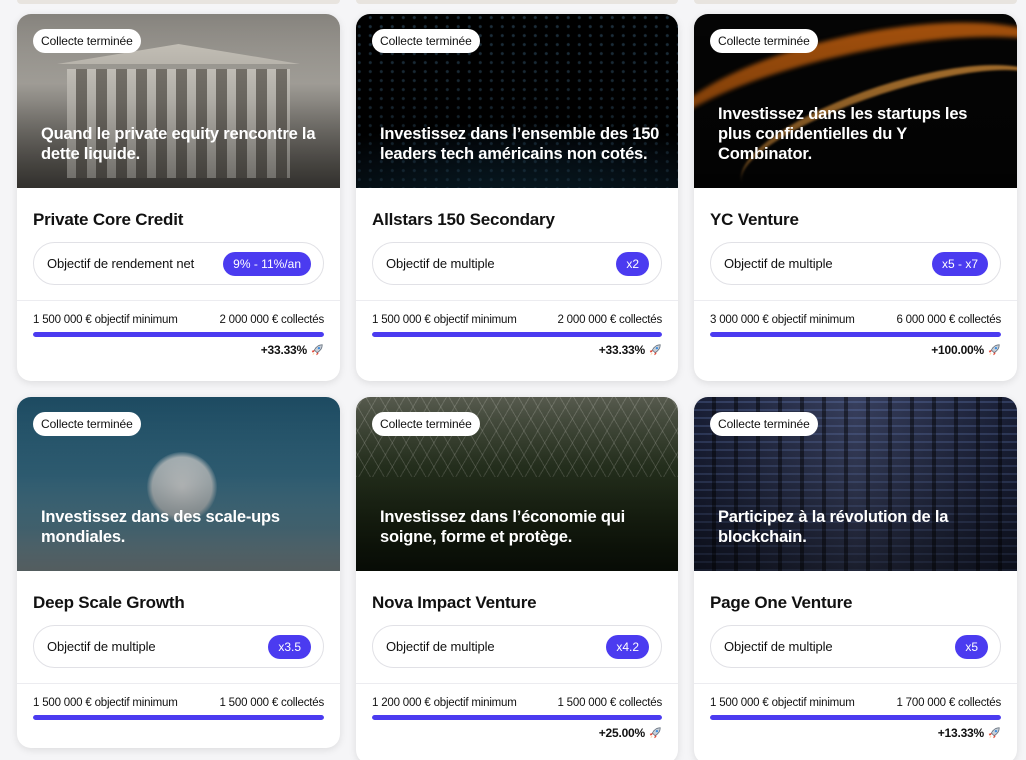  What do you see at coordinates (855, 347) in the screenshot?
I see `growth-indicator: +100.00%` at bounding box center [855, 347].